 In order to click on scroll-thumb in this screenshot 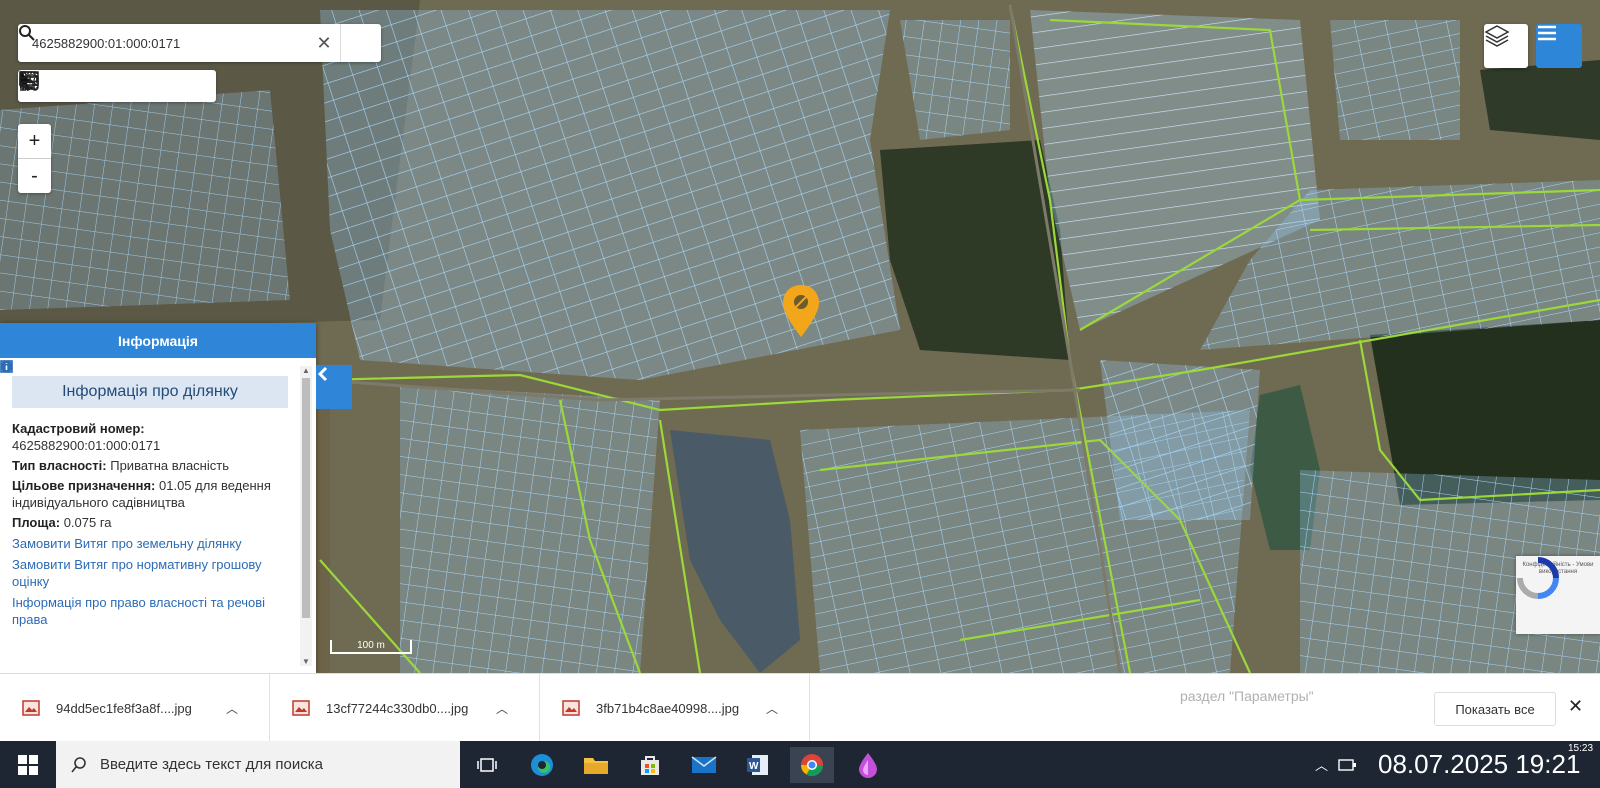, I will do `click(306, 498)`.